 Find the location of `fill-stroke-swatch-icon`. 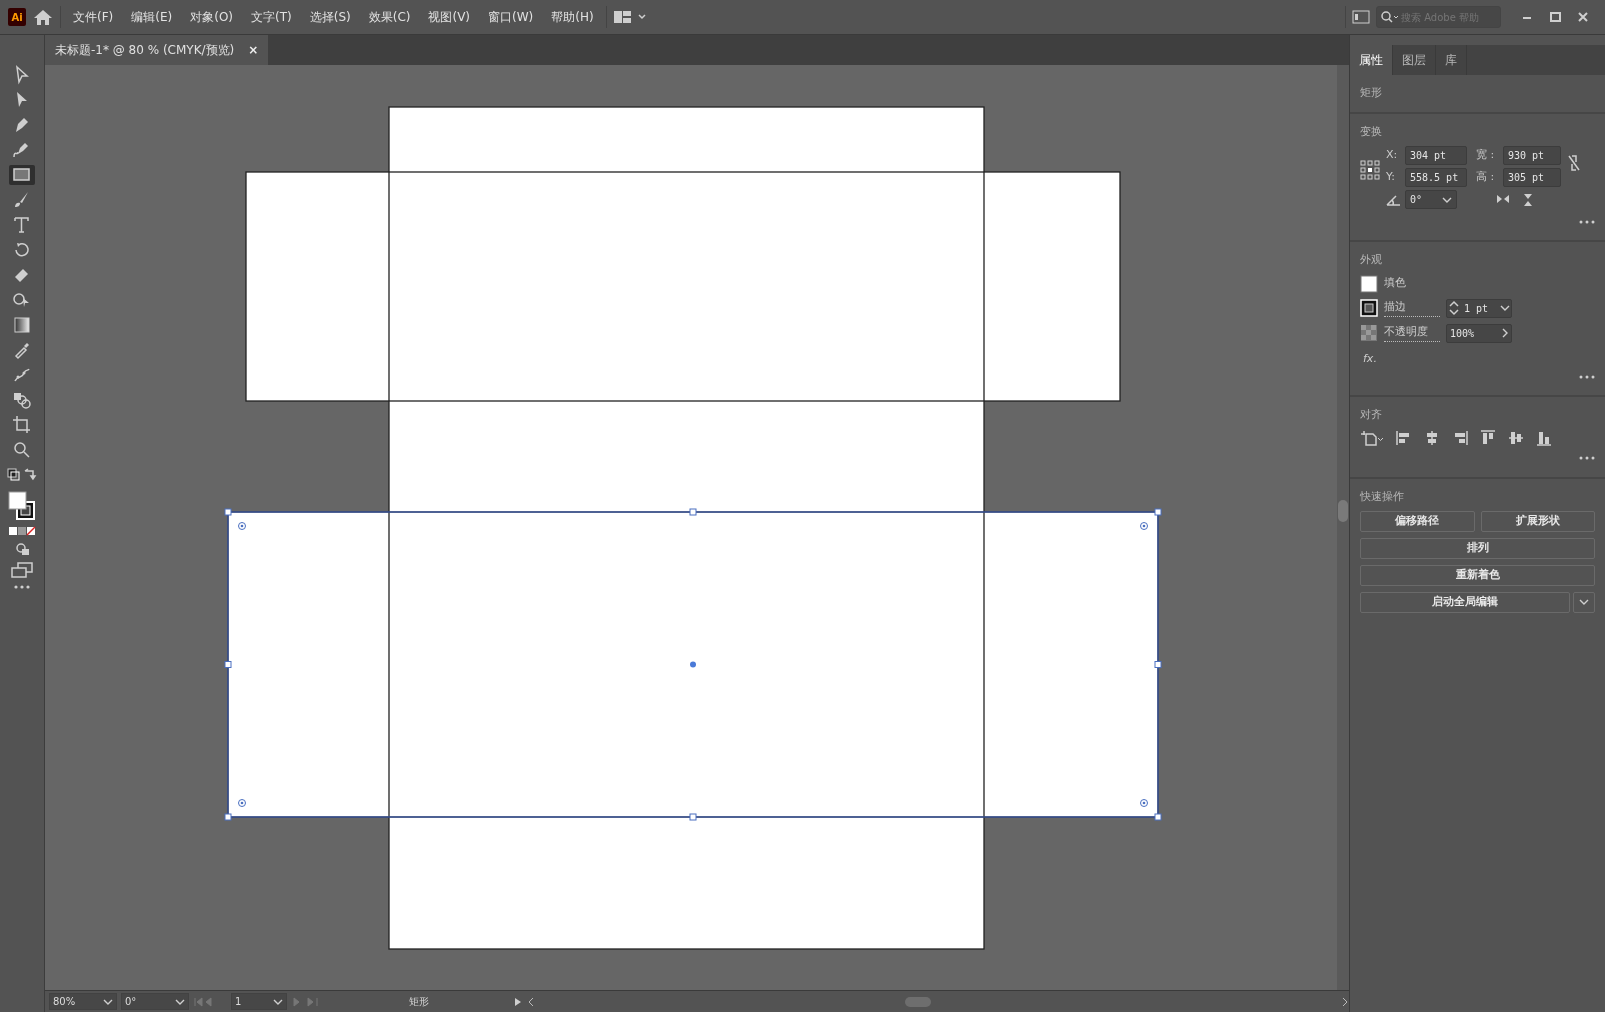

fill-stroke-swatch-icon is located at coordinates (22, 505).